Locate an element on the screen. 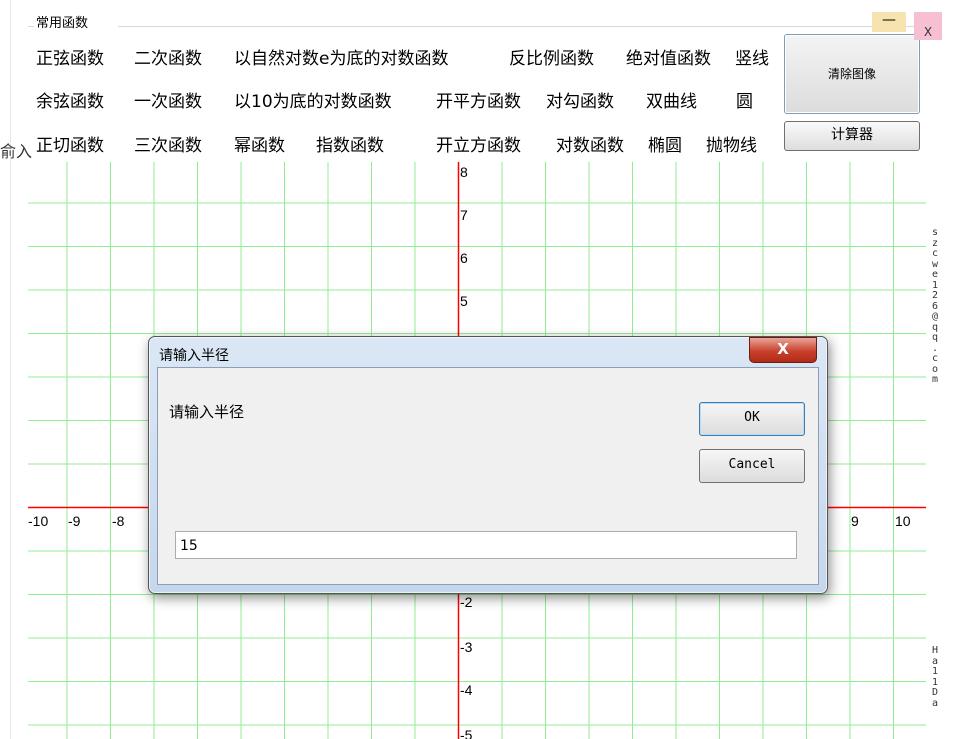 The height and width of the screenshot is (739, 968). menu-cubic: 三次函数 is located at coordinates (168, 143).